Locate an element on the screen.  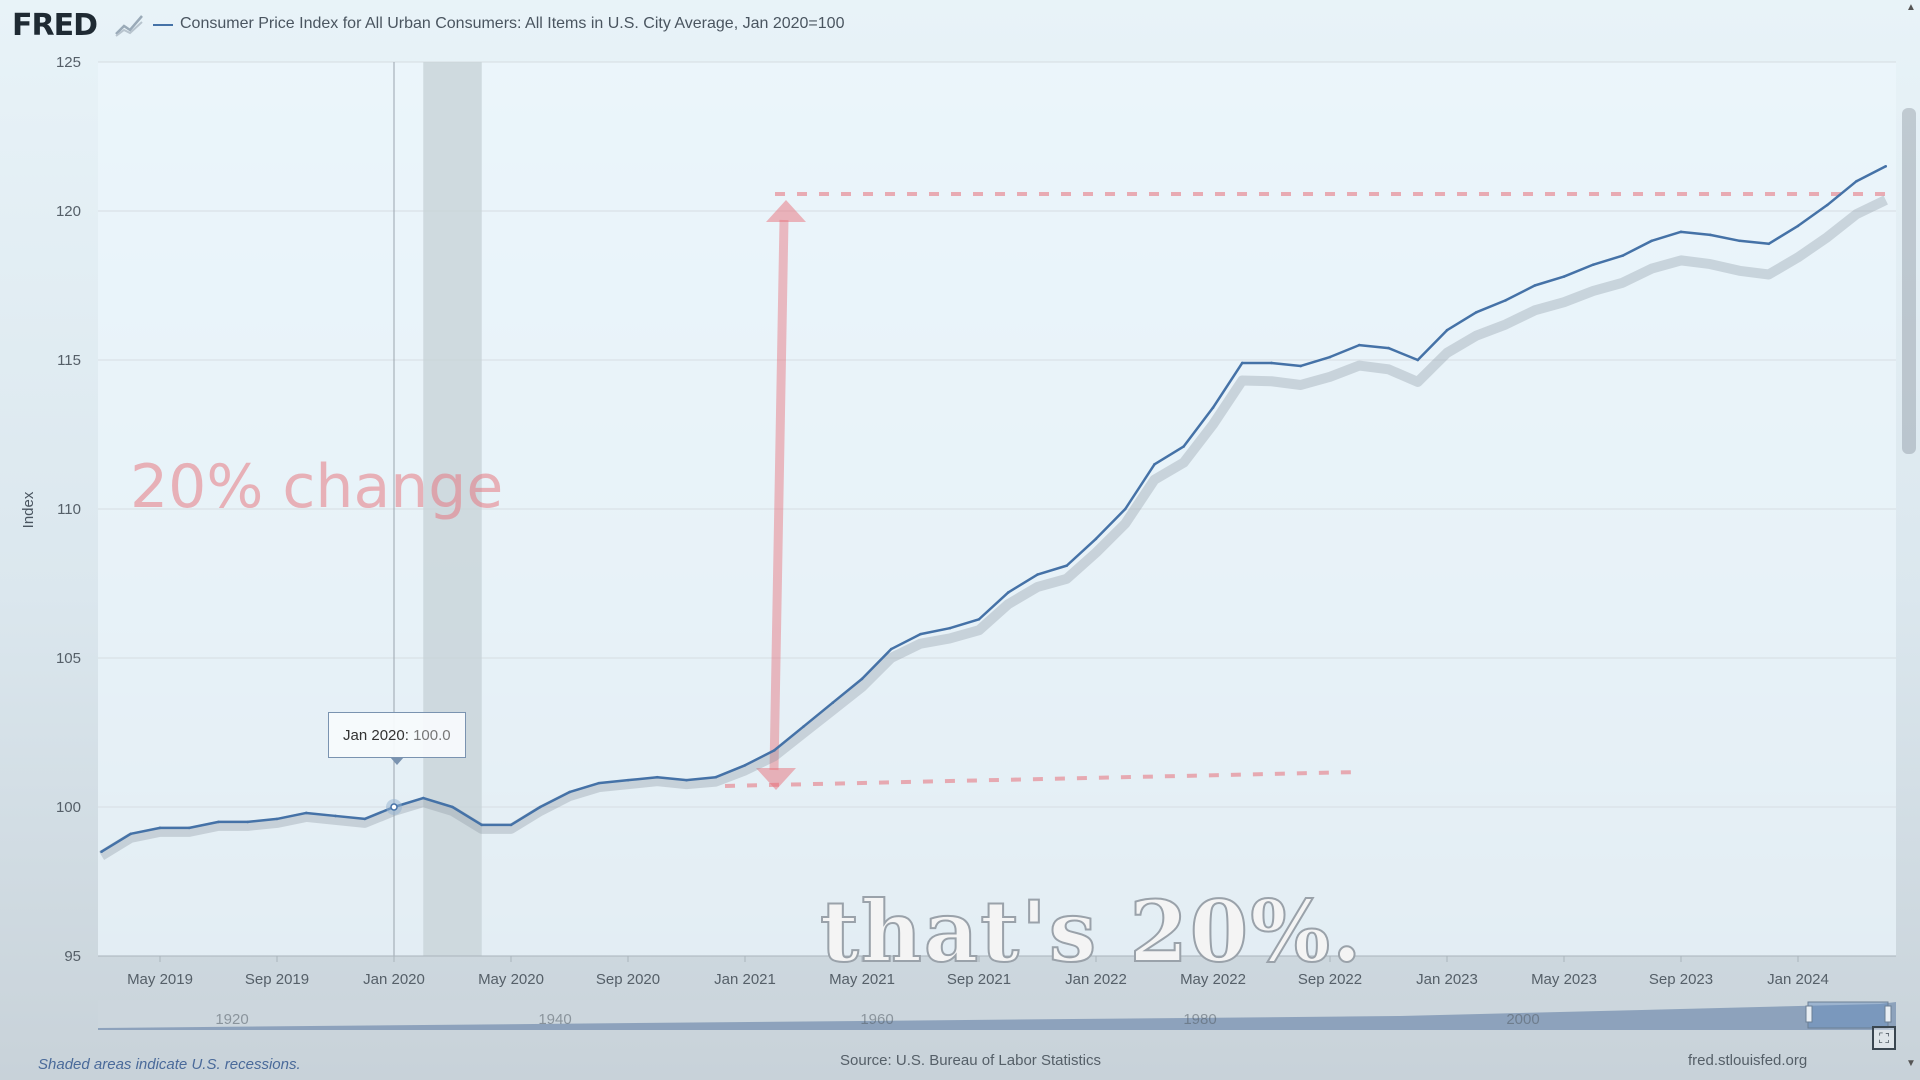
x-tick-label: Sep 2020 is located at coordinates (628, 979).